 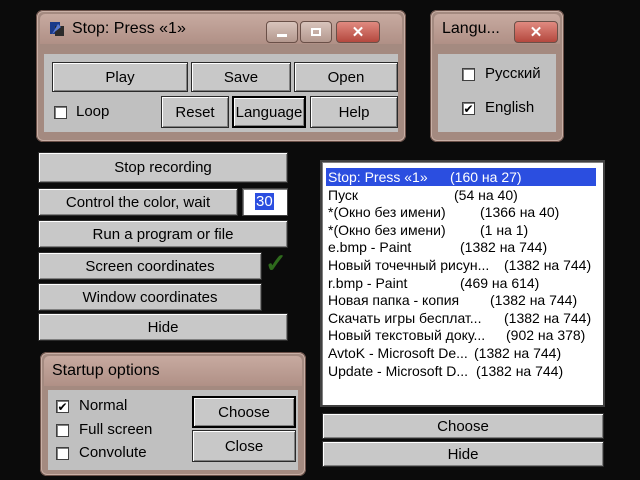 I want to click on list-item: AvtoK - Microsoft De... (1382 на 744), so click(x=464, y=353).